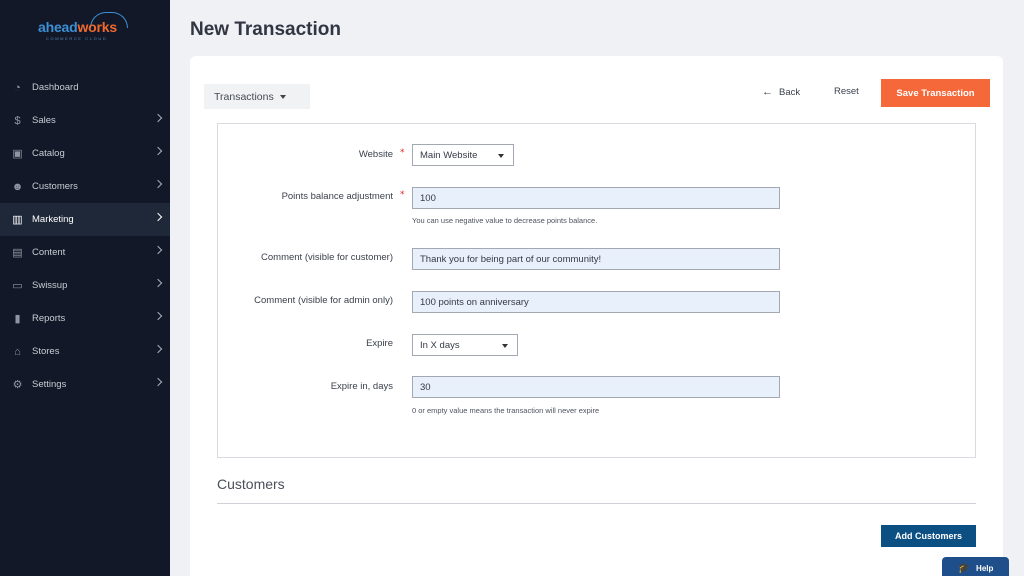 This screenshot has height=576, width=1024. I want to click on sidebar-item-stores: ⌂ Stores, so click(85, 351).